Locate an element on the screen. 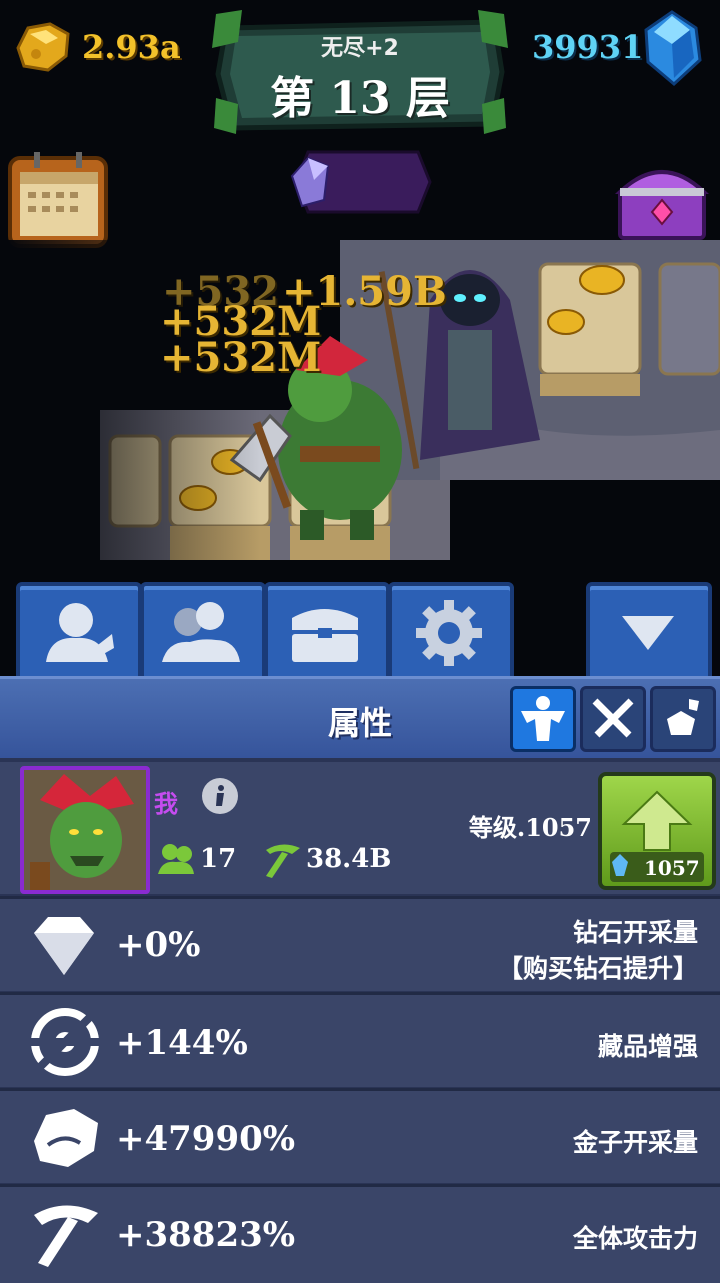 The image size is (720, 1283). gold-amount: 2.93a is located at coordinates (131, 47).